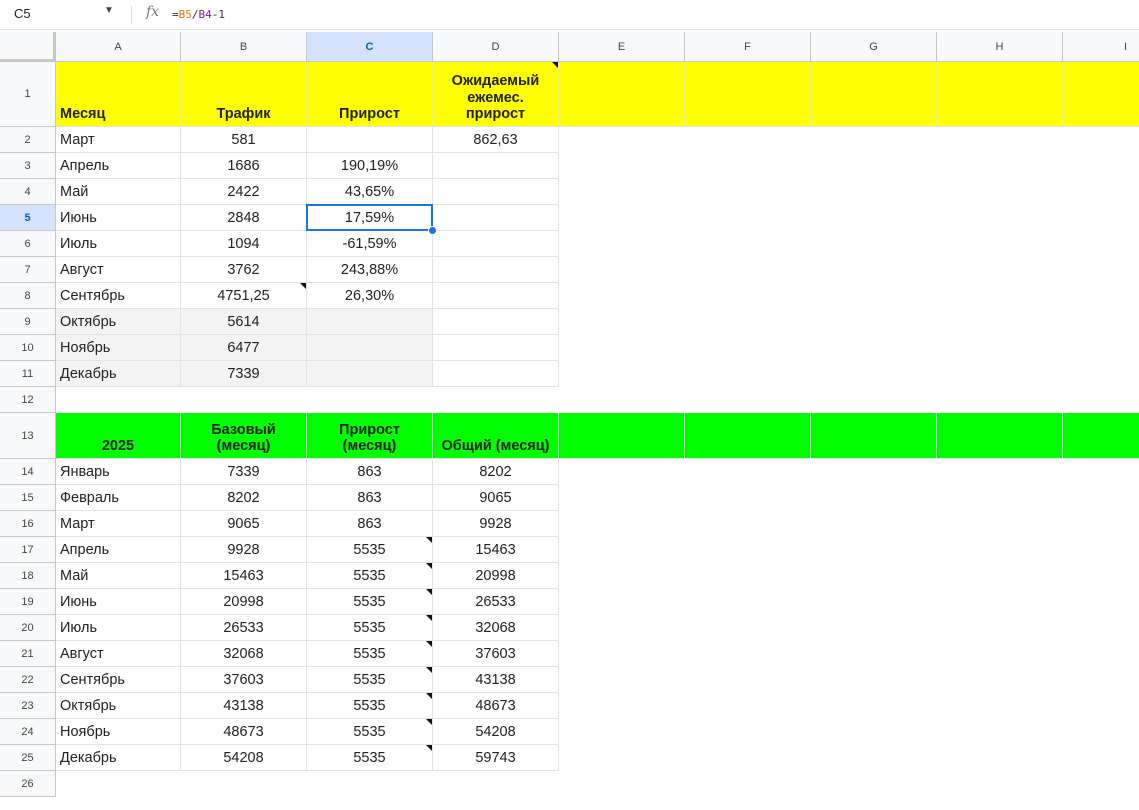 The image size is (1139, 810). What do you see at coordinates (28, 628) in the screenshot?
I see `row-header-20: 20` at bounding box center [28, 628].